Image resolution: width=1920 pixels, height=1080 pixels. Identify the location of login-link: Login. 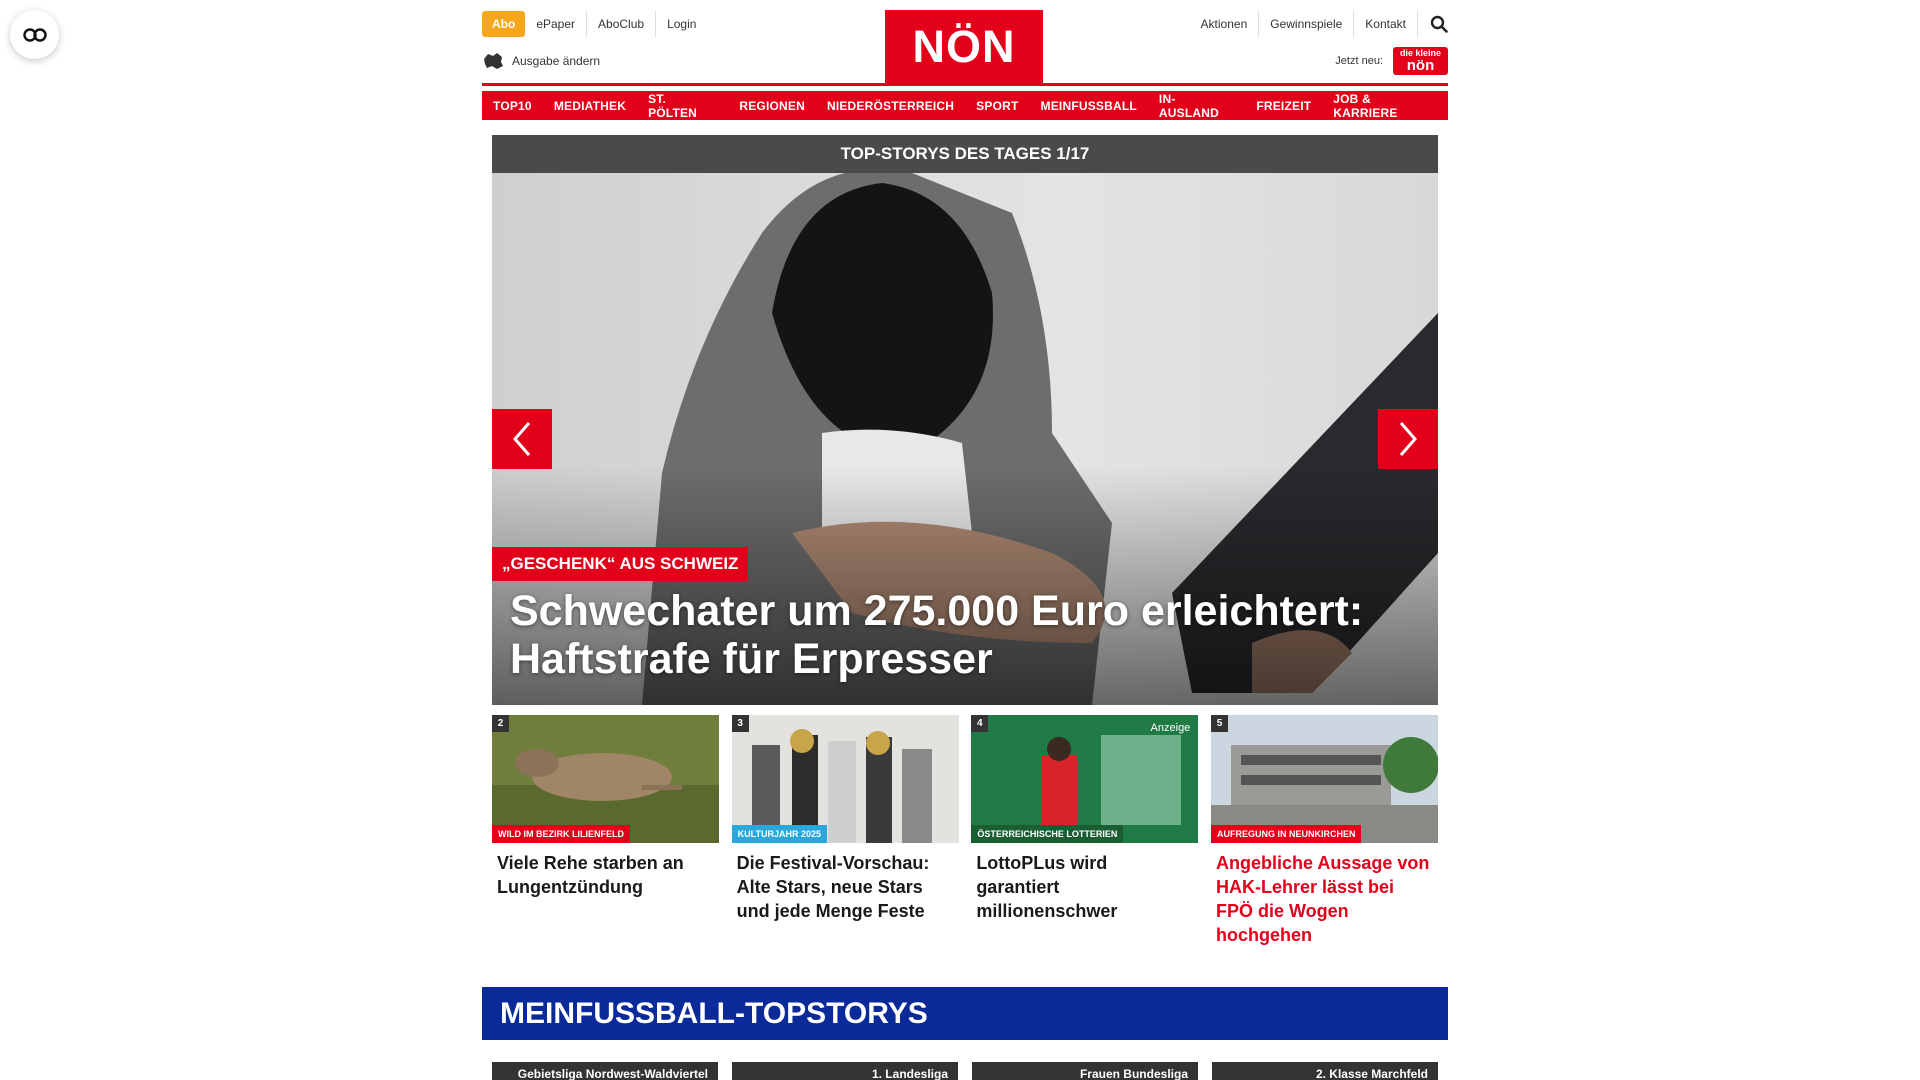
(681, 24).